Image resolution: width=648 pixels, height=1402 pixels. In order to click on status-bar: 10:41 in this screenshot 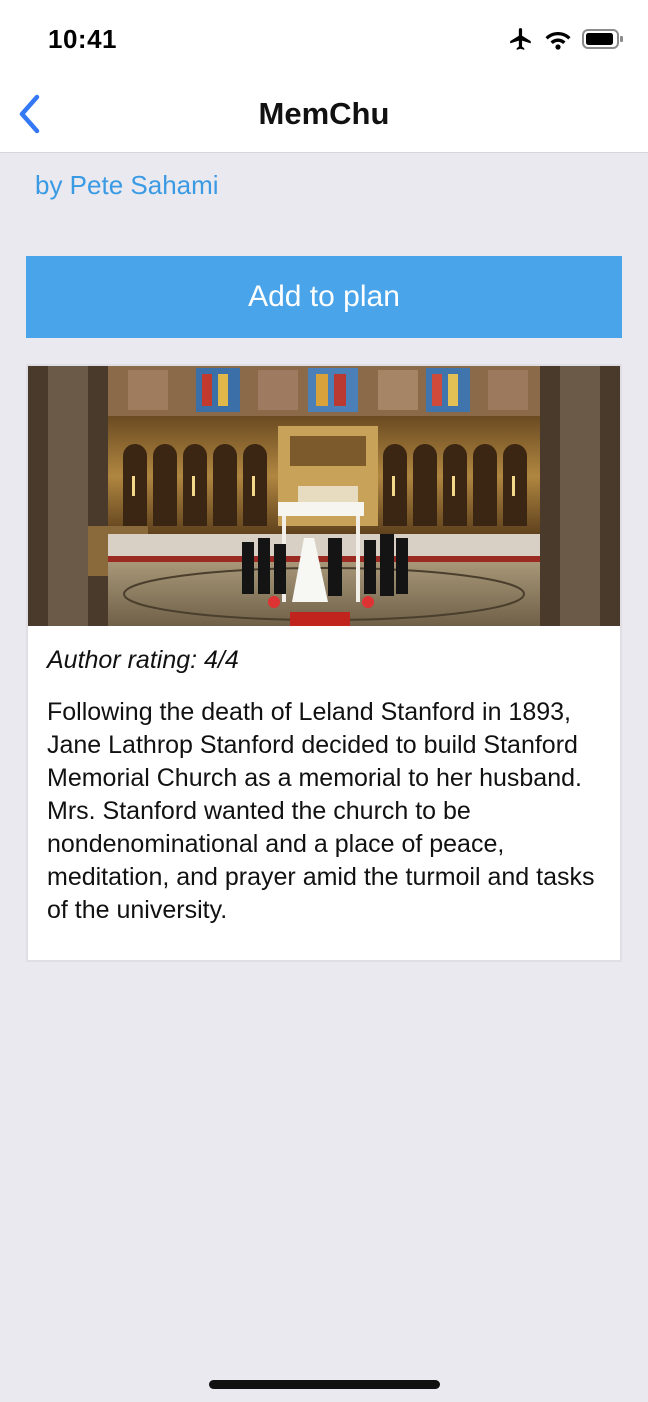, I will do `click(324, 38)`.